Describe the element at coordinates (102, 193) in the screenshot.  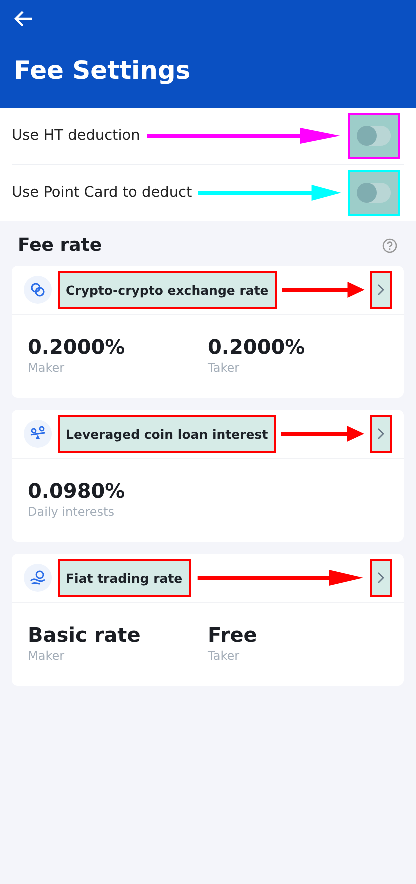
I see `setting-label: Use Point Card to deduct` at that location.